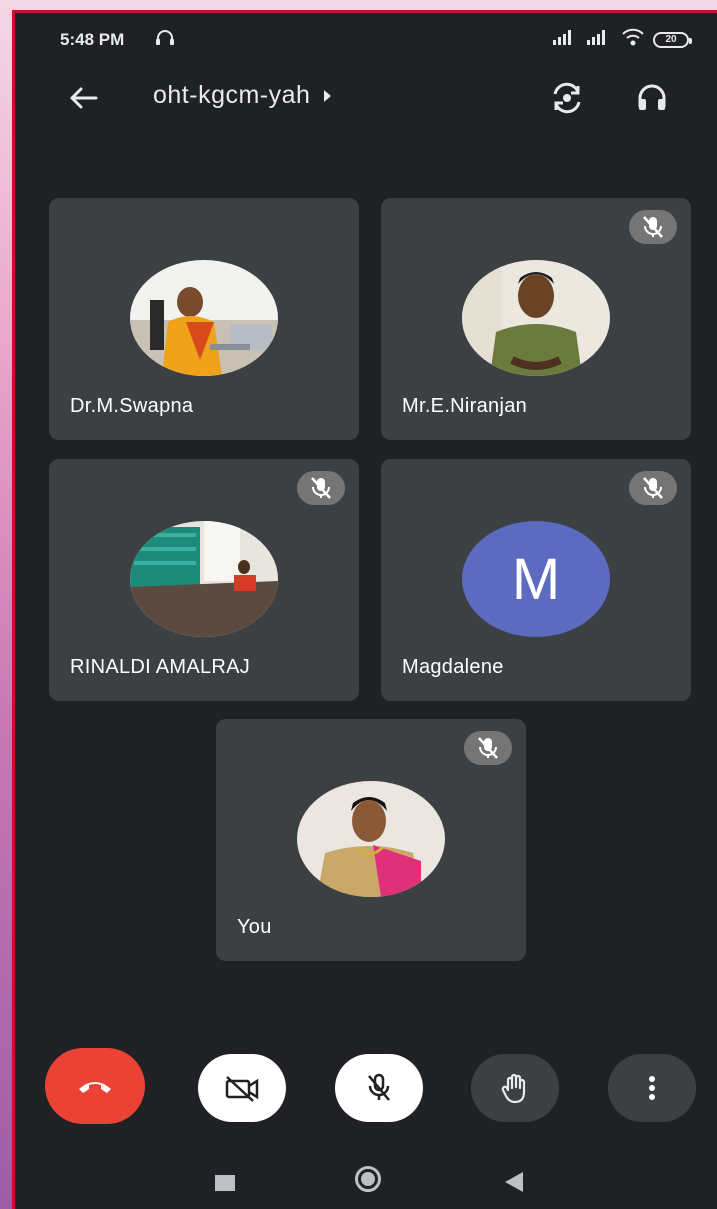  I want to click on participant-tile: RINALDI AMALRAJ, so click(204, 580).